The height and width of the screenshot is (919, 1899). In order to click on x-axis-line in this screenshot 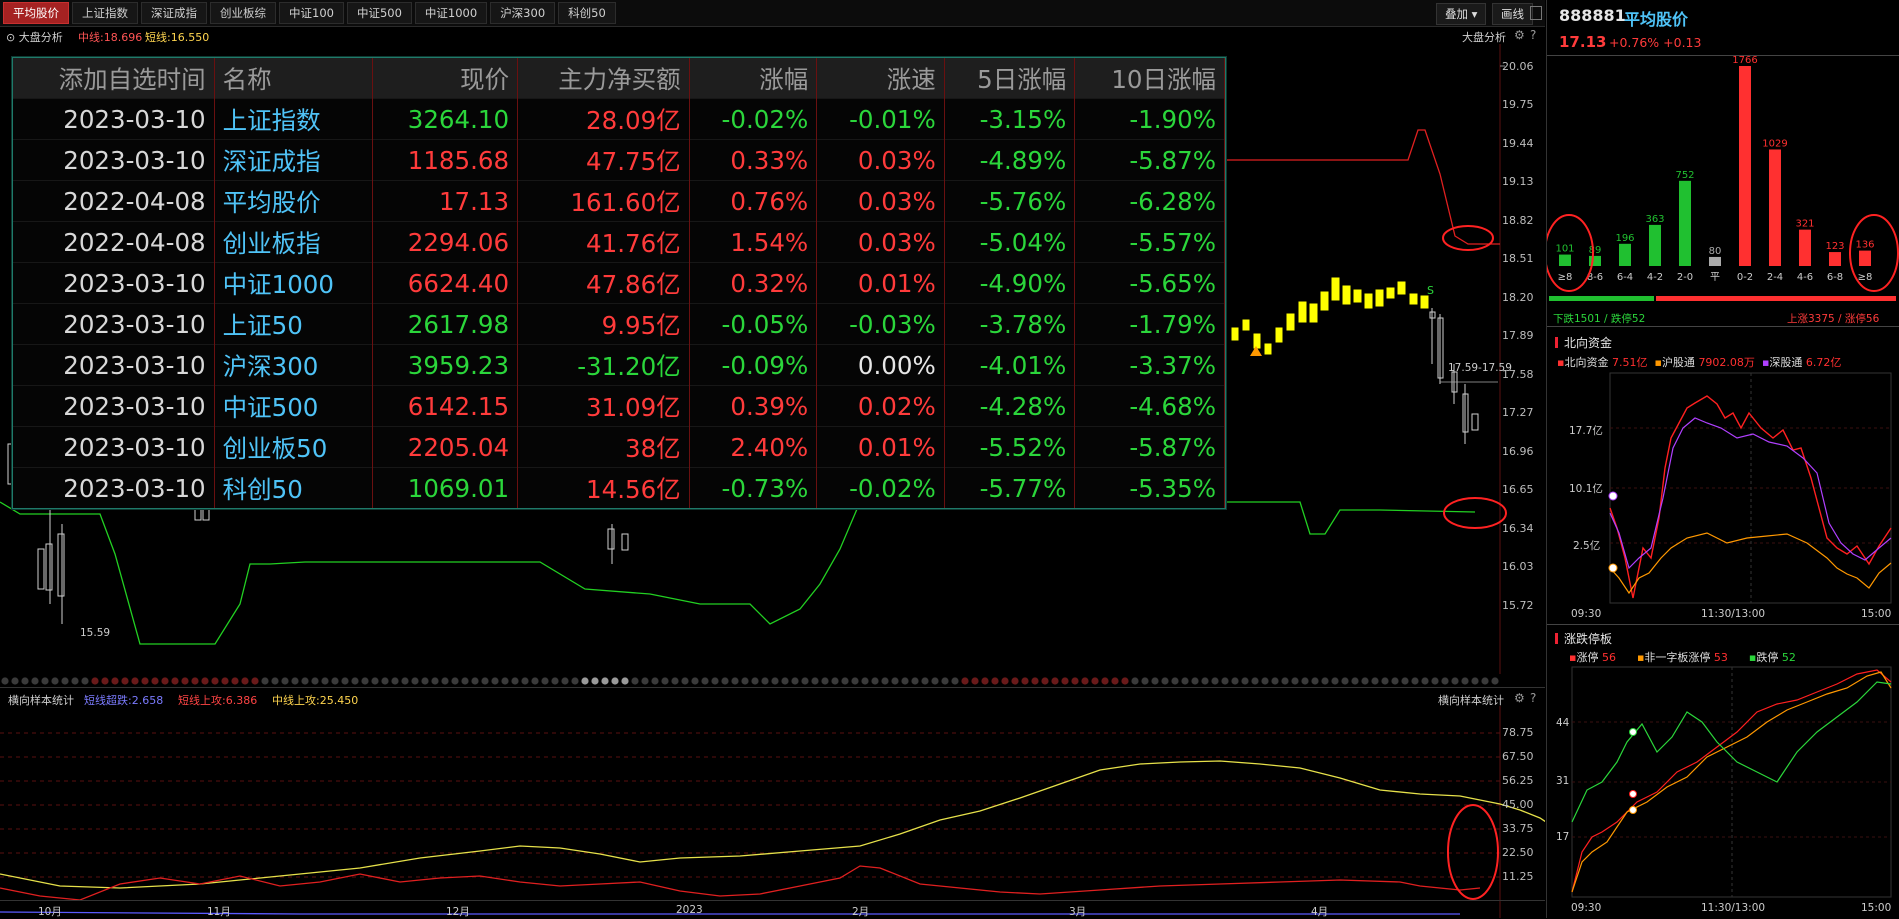, I will do `click(772, 900)`.